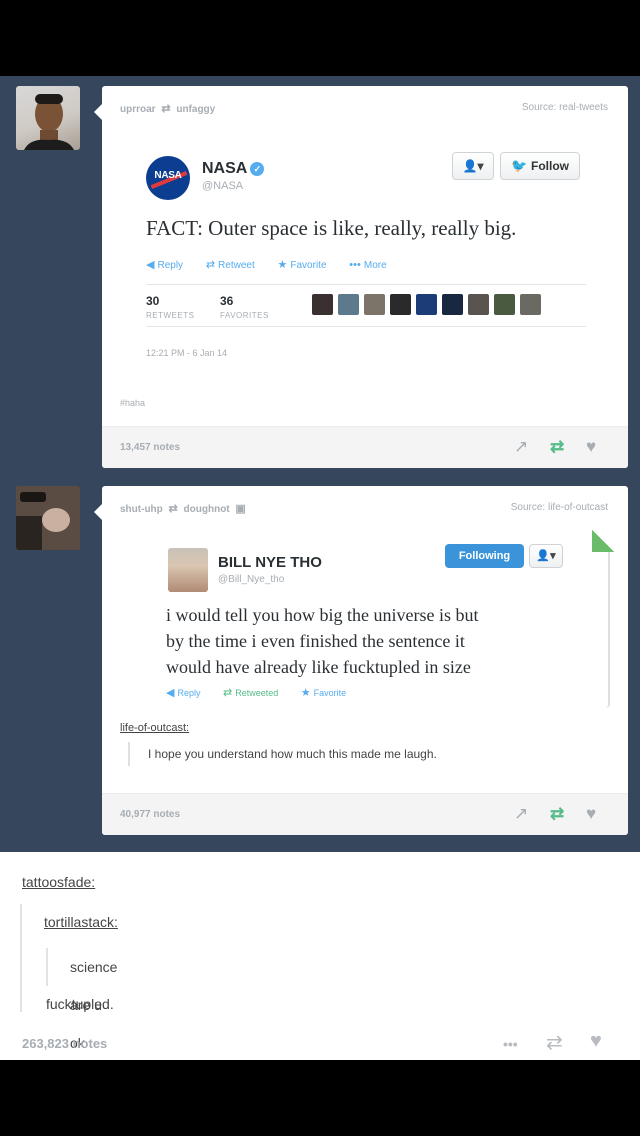  I want to click on post-footer: 40,977 notes ↗ ⇄ ♥, so click(365, 814).